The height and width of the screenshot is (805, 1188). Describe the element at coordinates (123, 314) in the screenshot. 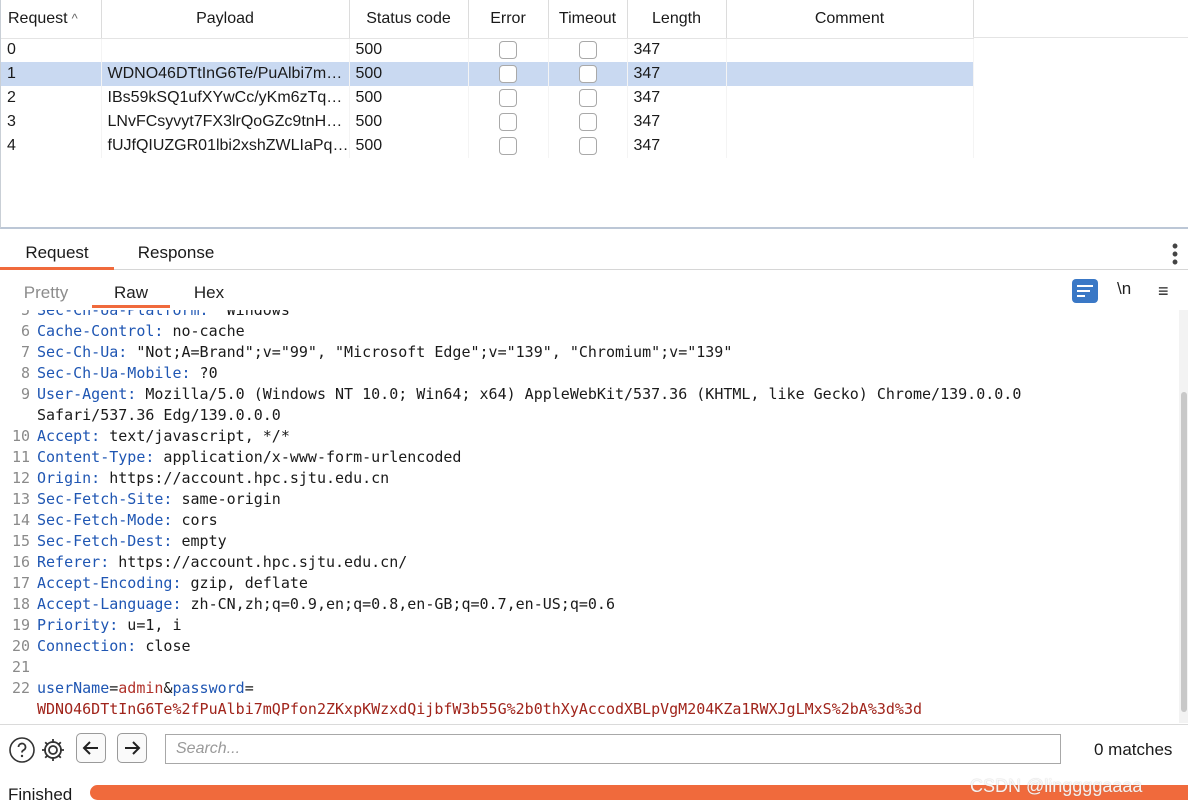

I see `header-name: Sec-Ch-Ua-Platform:` at that location.